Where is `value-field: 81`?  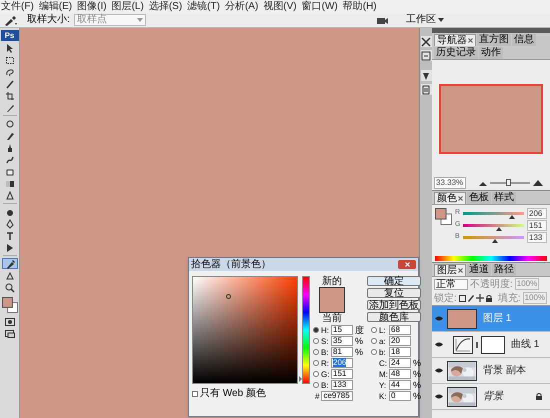 value-field: 81 is located at coordinates (342, 352).